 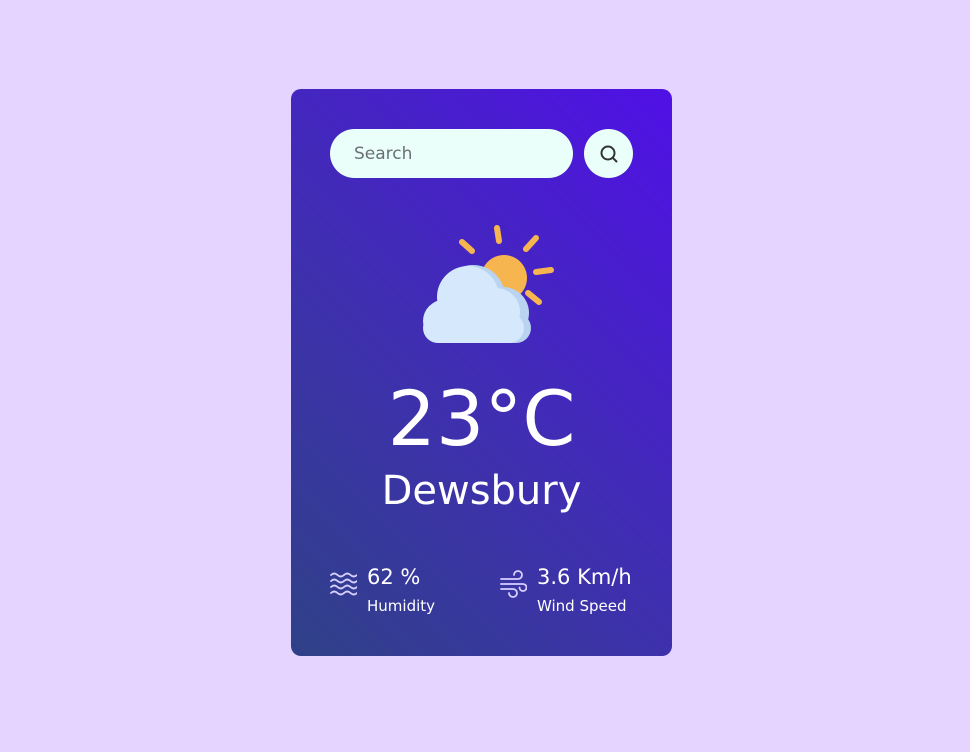 What do you see at coordinates (584, 577) in the screenshot?
I see `wind-value: 3.6 Km/h` at bounding box center [584, 577].